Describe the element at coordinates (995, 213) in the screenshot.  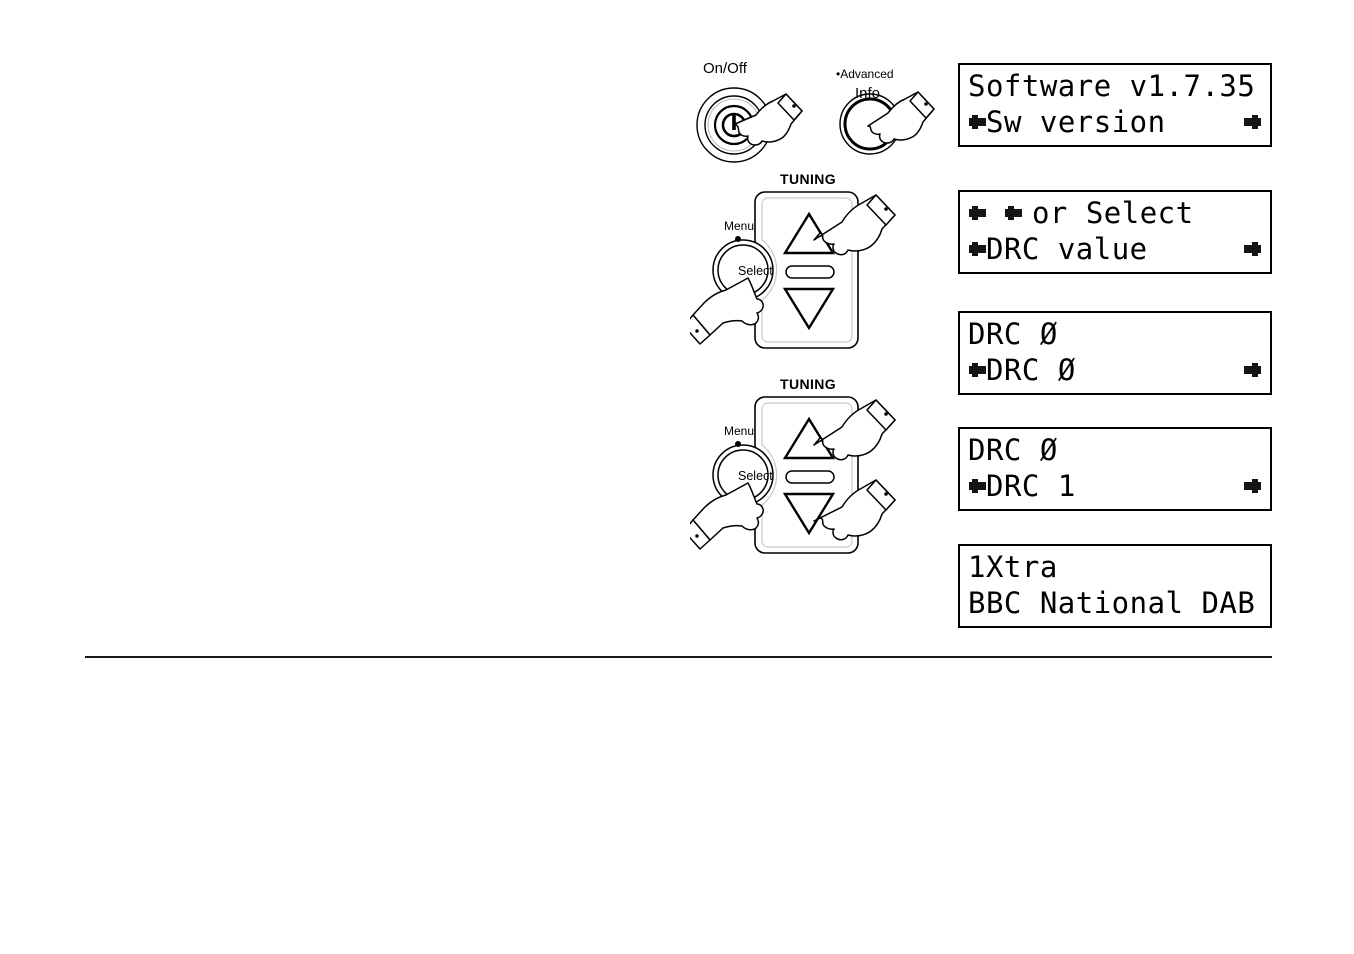
I see `lcd-gap` at that location.